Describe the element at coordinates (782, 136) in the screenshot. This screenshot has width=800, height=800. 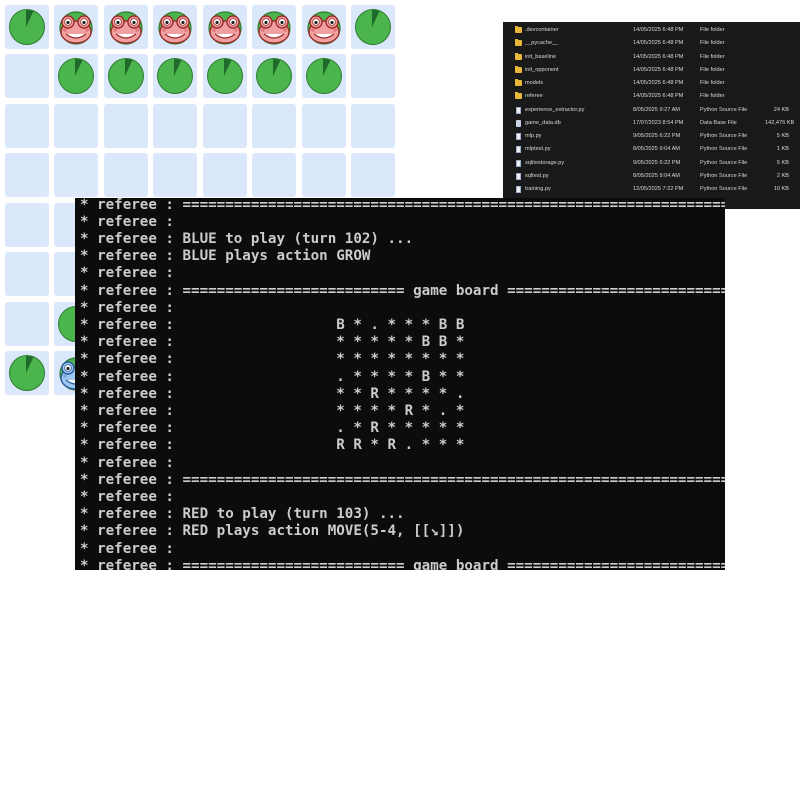
I see `file-size: 5 KB` at that location.